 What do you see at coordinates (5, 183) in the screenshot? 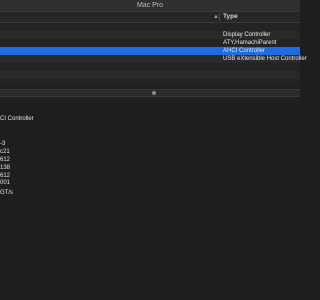
I see `detail-line: 001` at bounding box center [5, 183].